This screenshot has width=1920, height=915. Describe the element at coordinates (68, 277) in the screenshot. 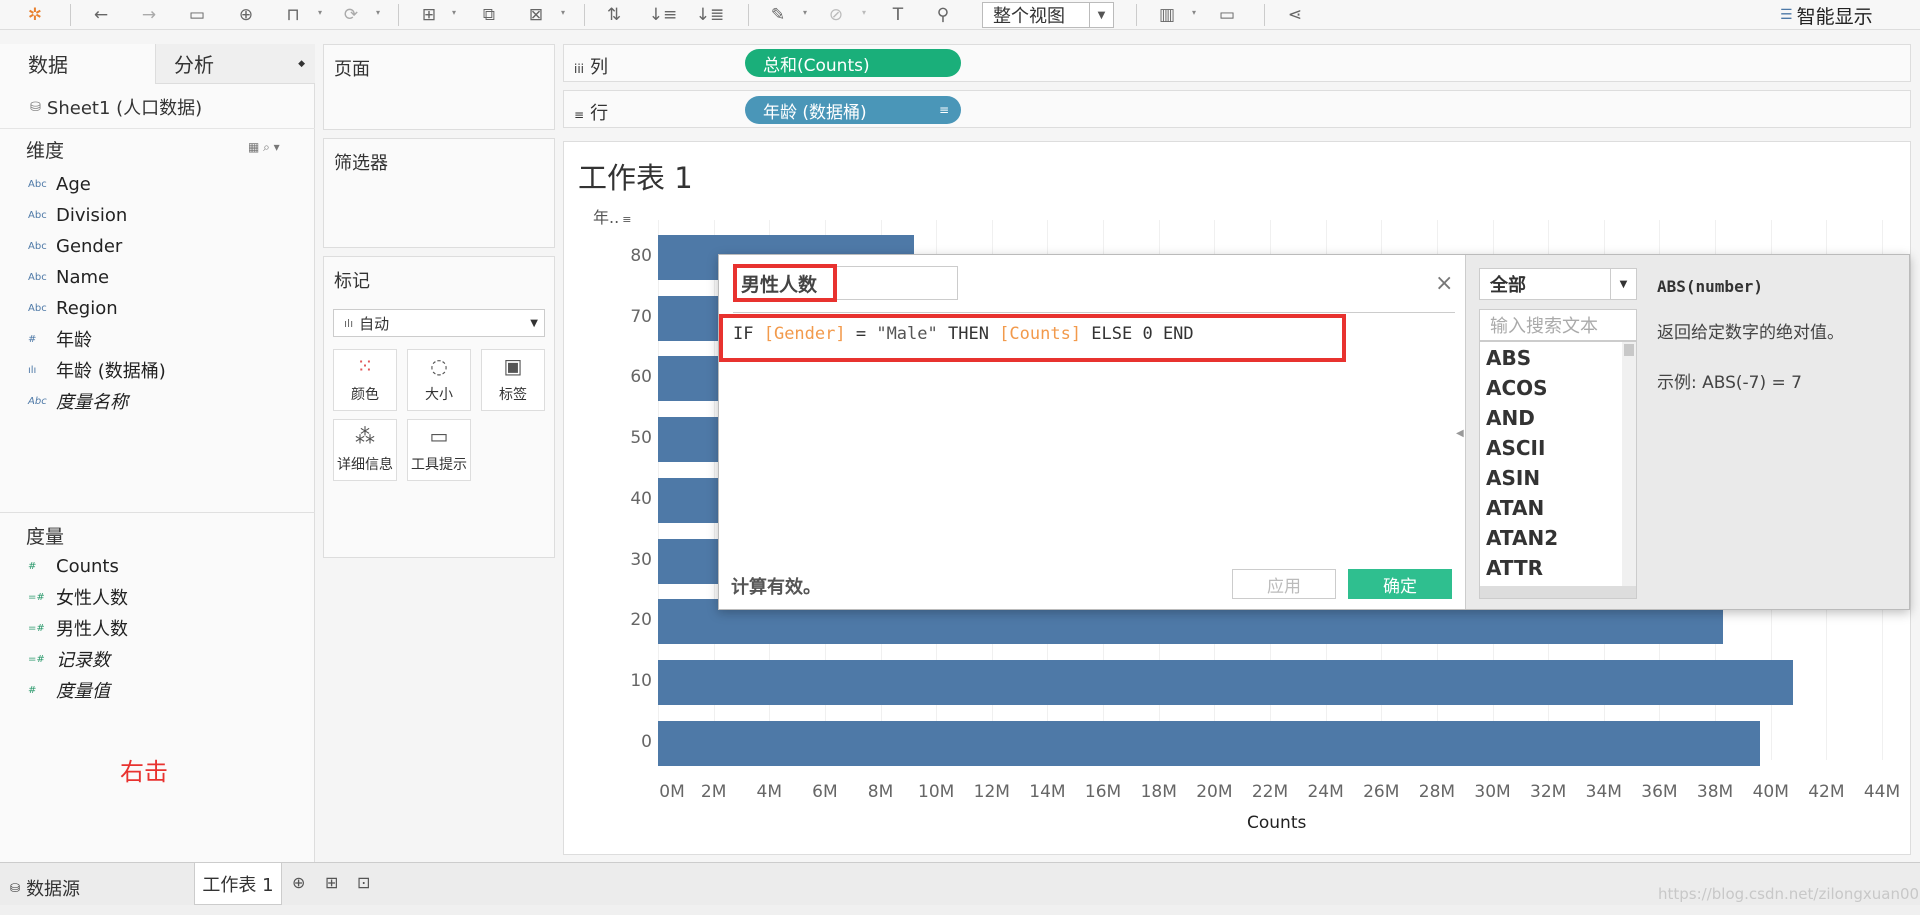

I see `dimension-item: Abc Name` at that location.